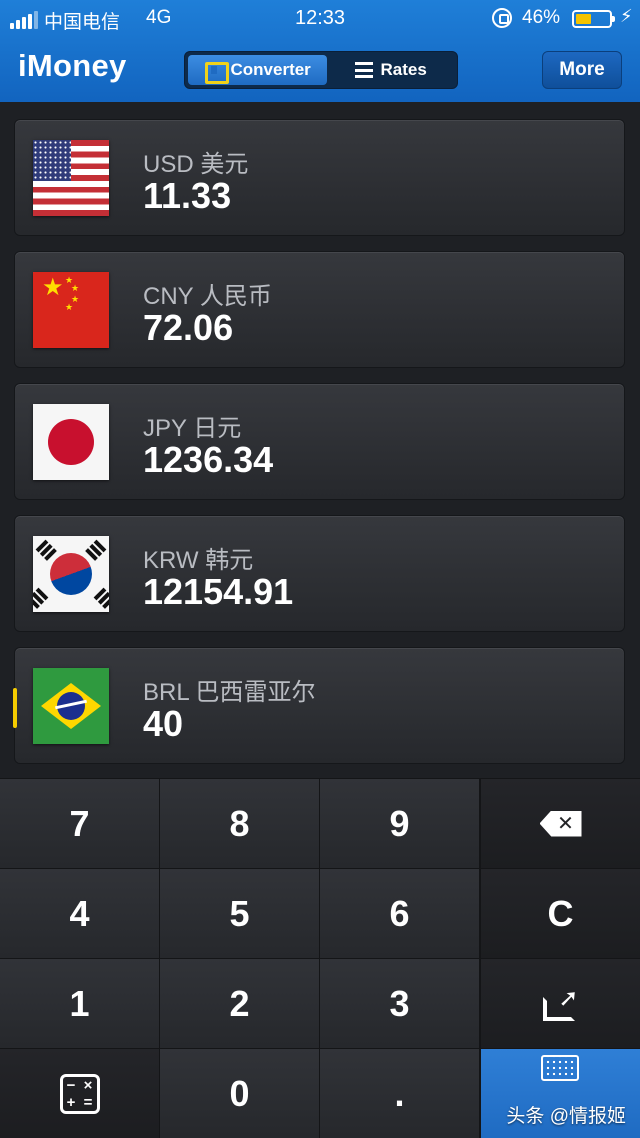 The image size is (640, 1138). Describe the element at coordinates (163, 723) in the screenshot. I see `currency-amount: 40` at that location.